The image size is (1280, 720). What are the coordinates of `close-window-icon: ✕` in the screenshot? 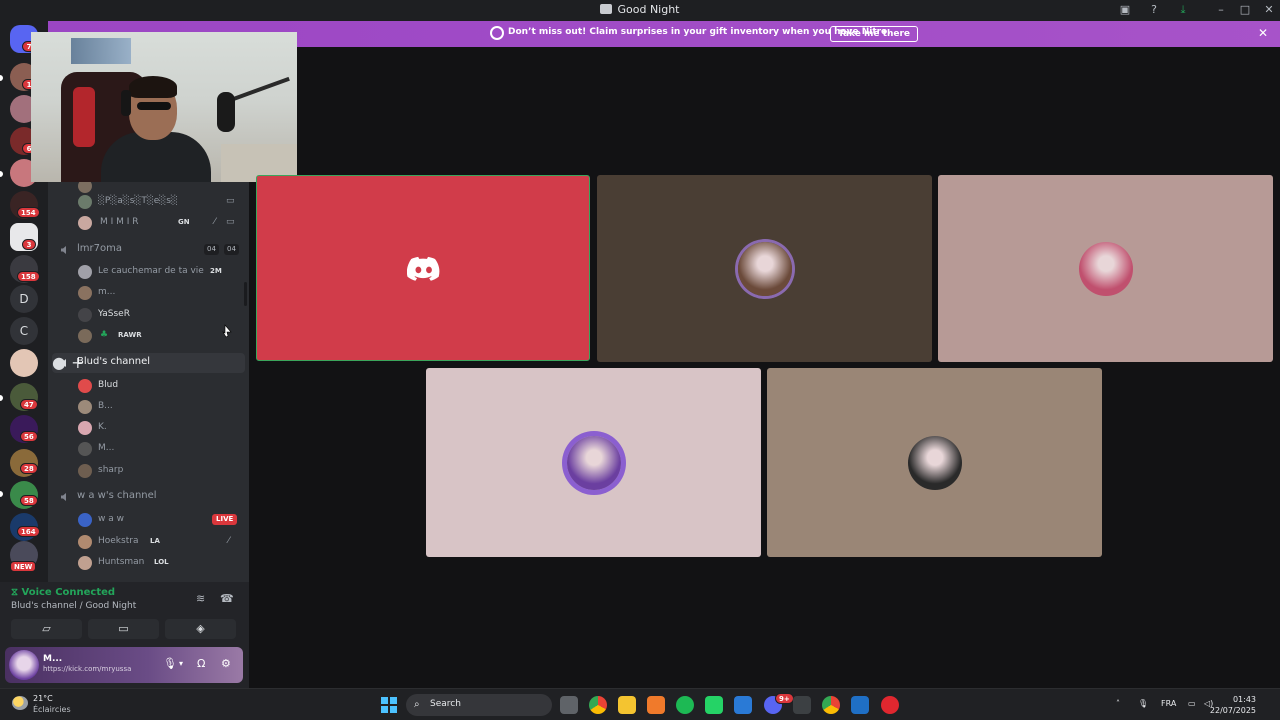 It's located at (1269, 10).